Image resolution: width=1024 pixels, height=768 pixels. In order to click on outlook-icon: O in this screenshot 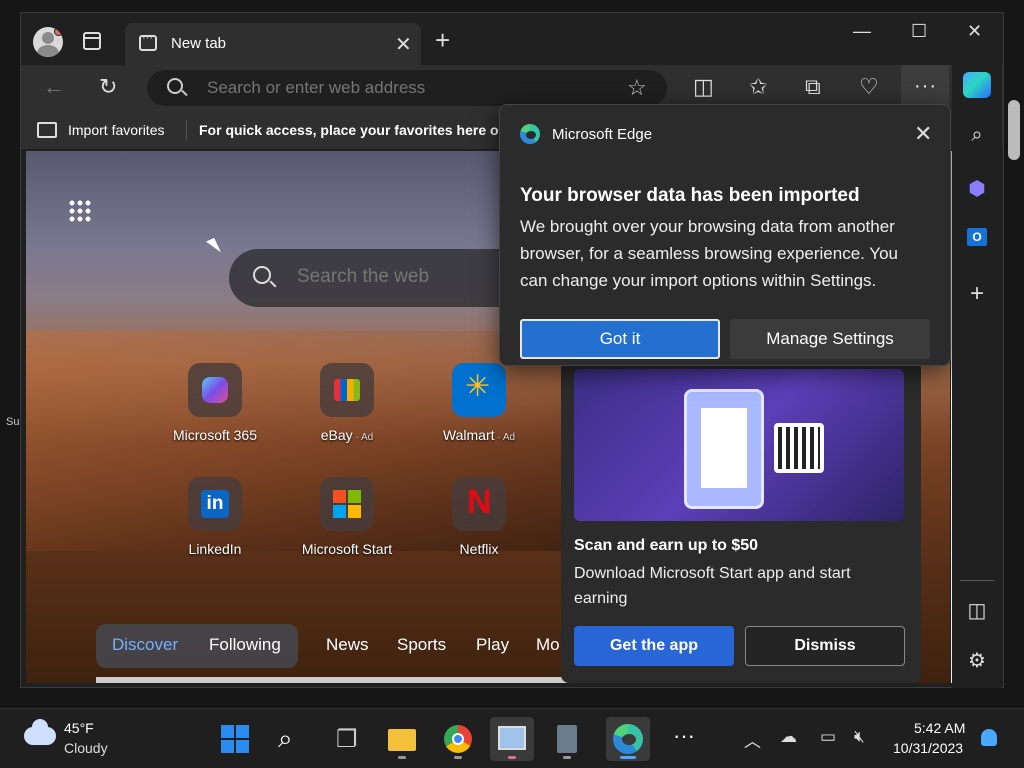, I will do `click(977, 237)`.